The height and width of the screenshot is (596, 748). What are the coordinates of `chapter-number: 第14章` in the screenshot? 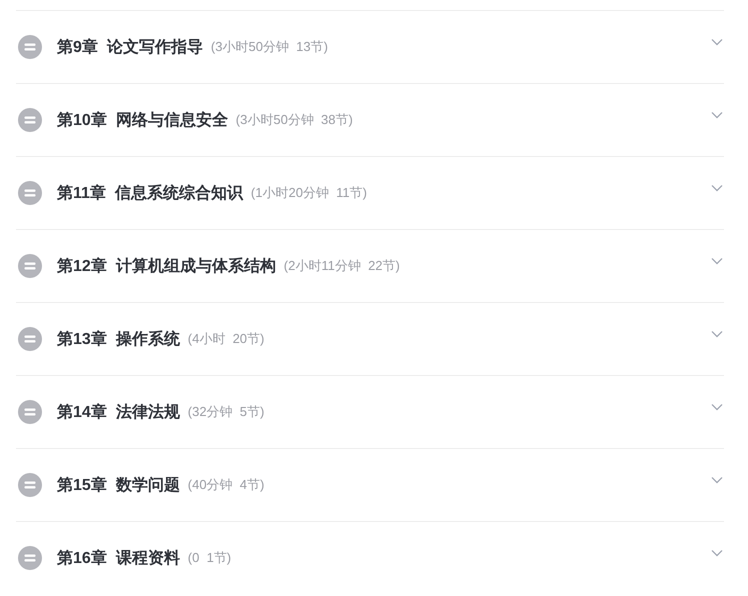 It's located at (82, 412).